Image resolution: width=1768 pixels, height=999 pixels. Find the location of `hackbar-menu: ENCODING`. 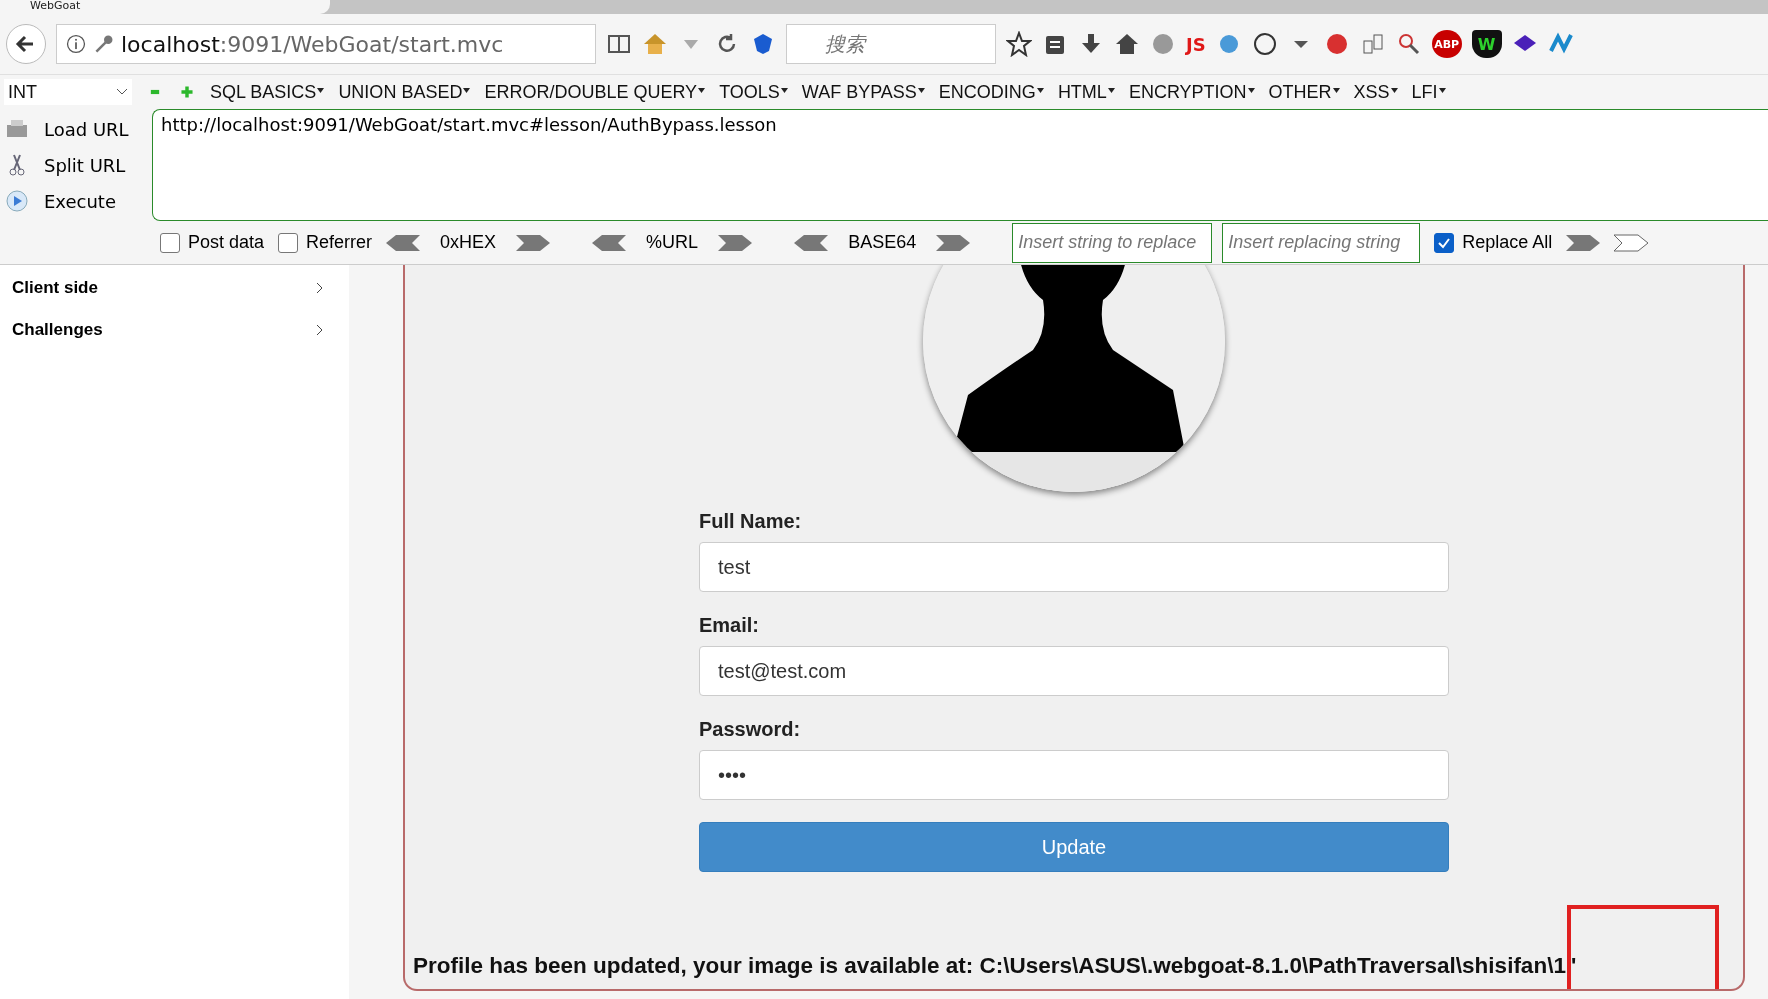

hackbar-menu: ENCODING is located at coordinates (991, 92).